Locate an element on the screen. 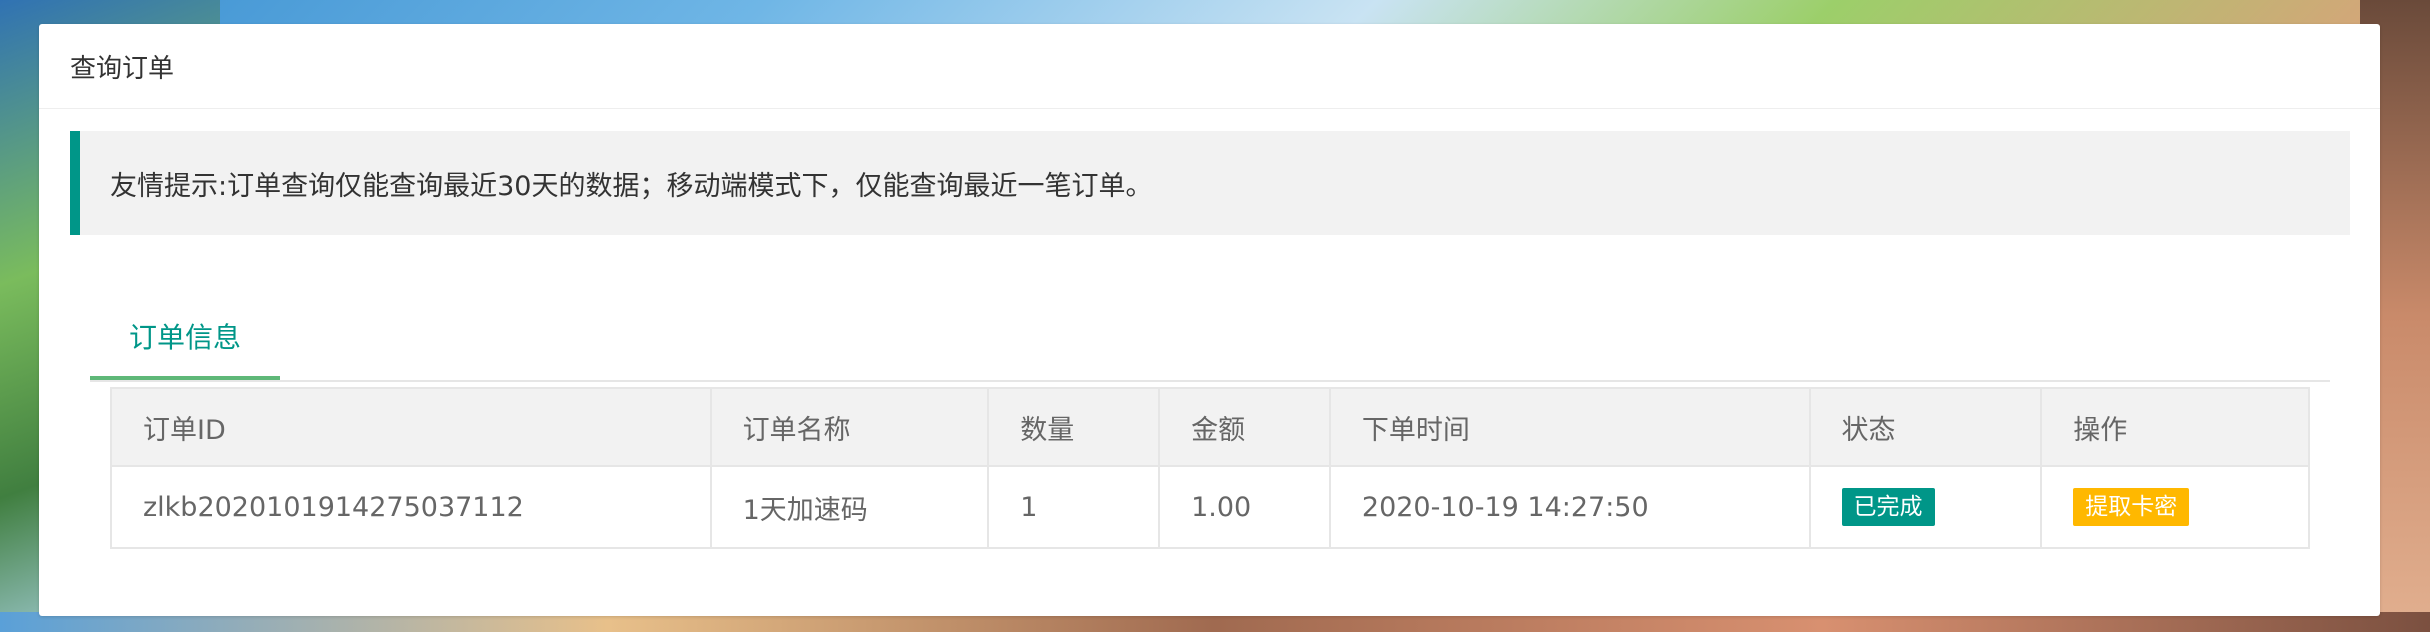 This screenshot has width=2430, height=632. header-order-name: 订单名称 is located at coordinates (849, 427).